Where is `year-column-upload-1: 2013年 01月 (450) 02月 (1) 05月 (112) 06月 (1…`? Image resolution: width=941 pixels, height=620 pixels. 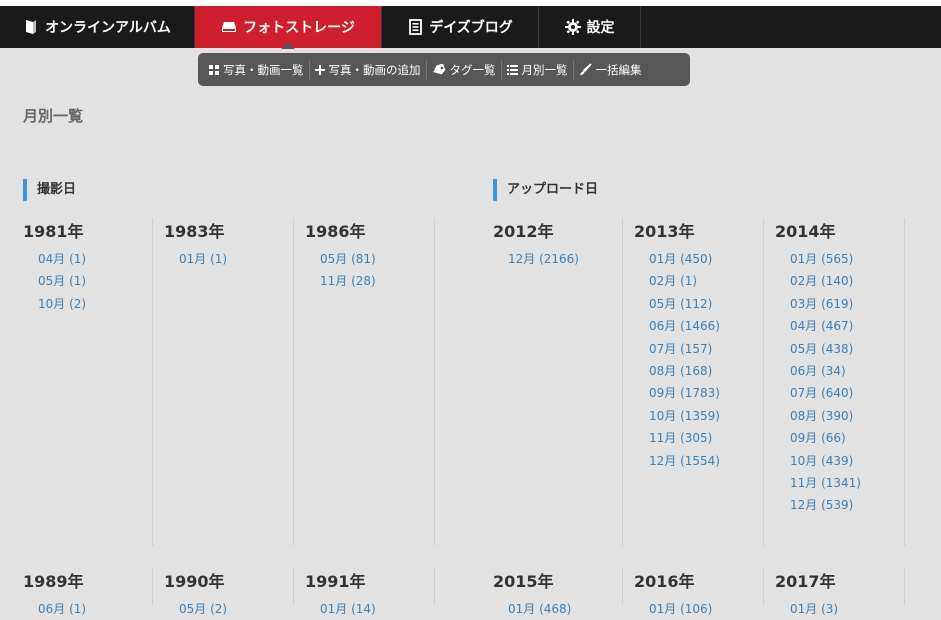 year-column-upload-1: 2013年 01月 (450) 02月 (1) 05月 (112) 06月 (1… is located at coordinates (699, 382).